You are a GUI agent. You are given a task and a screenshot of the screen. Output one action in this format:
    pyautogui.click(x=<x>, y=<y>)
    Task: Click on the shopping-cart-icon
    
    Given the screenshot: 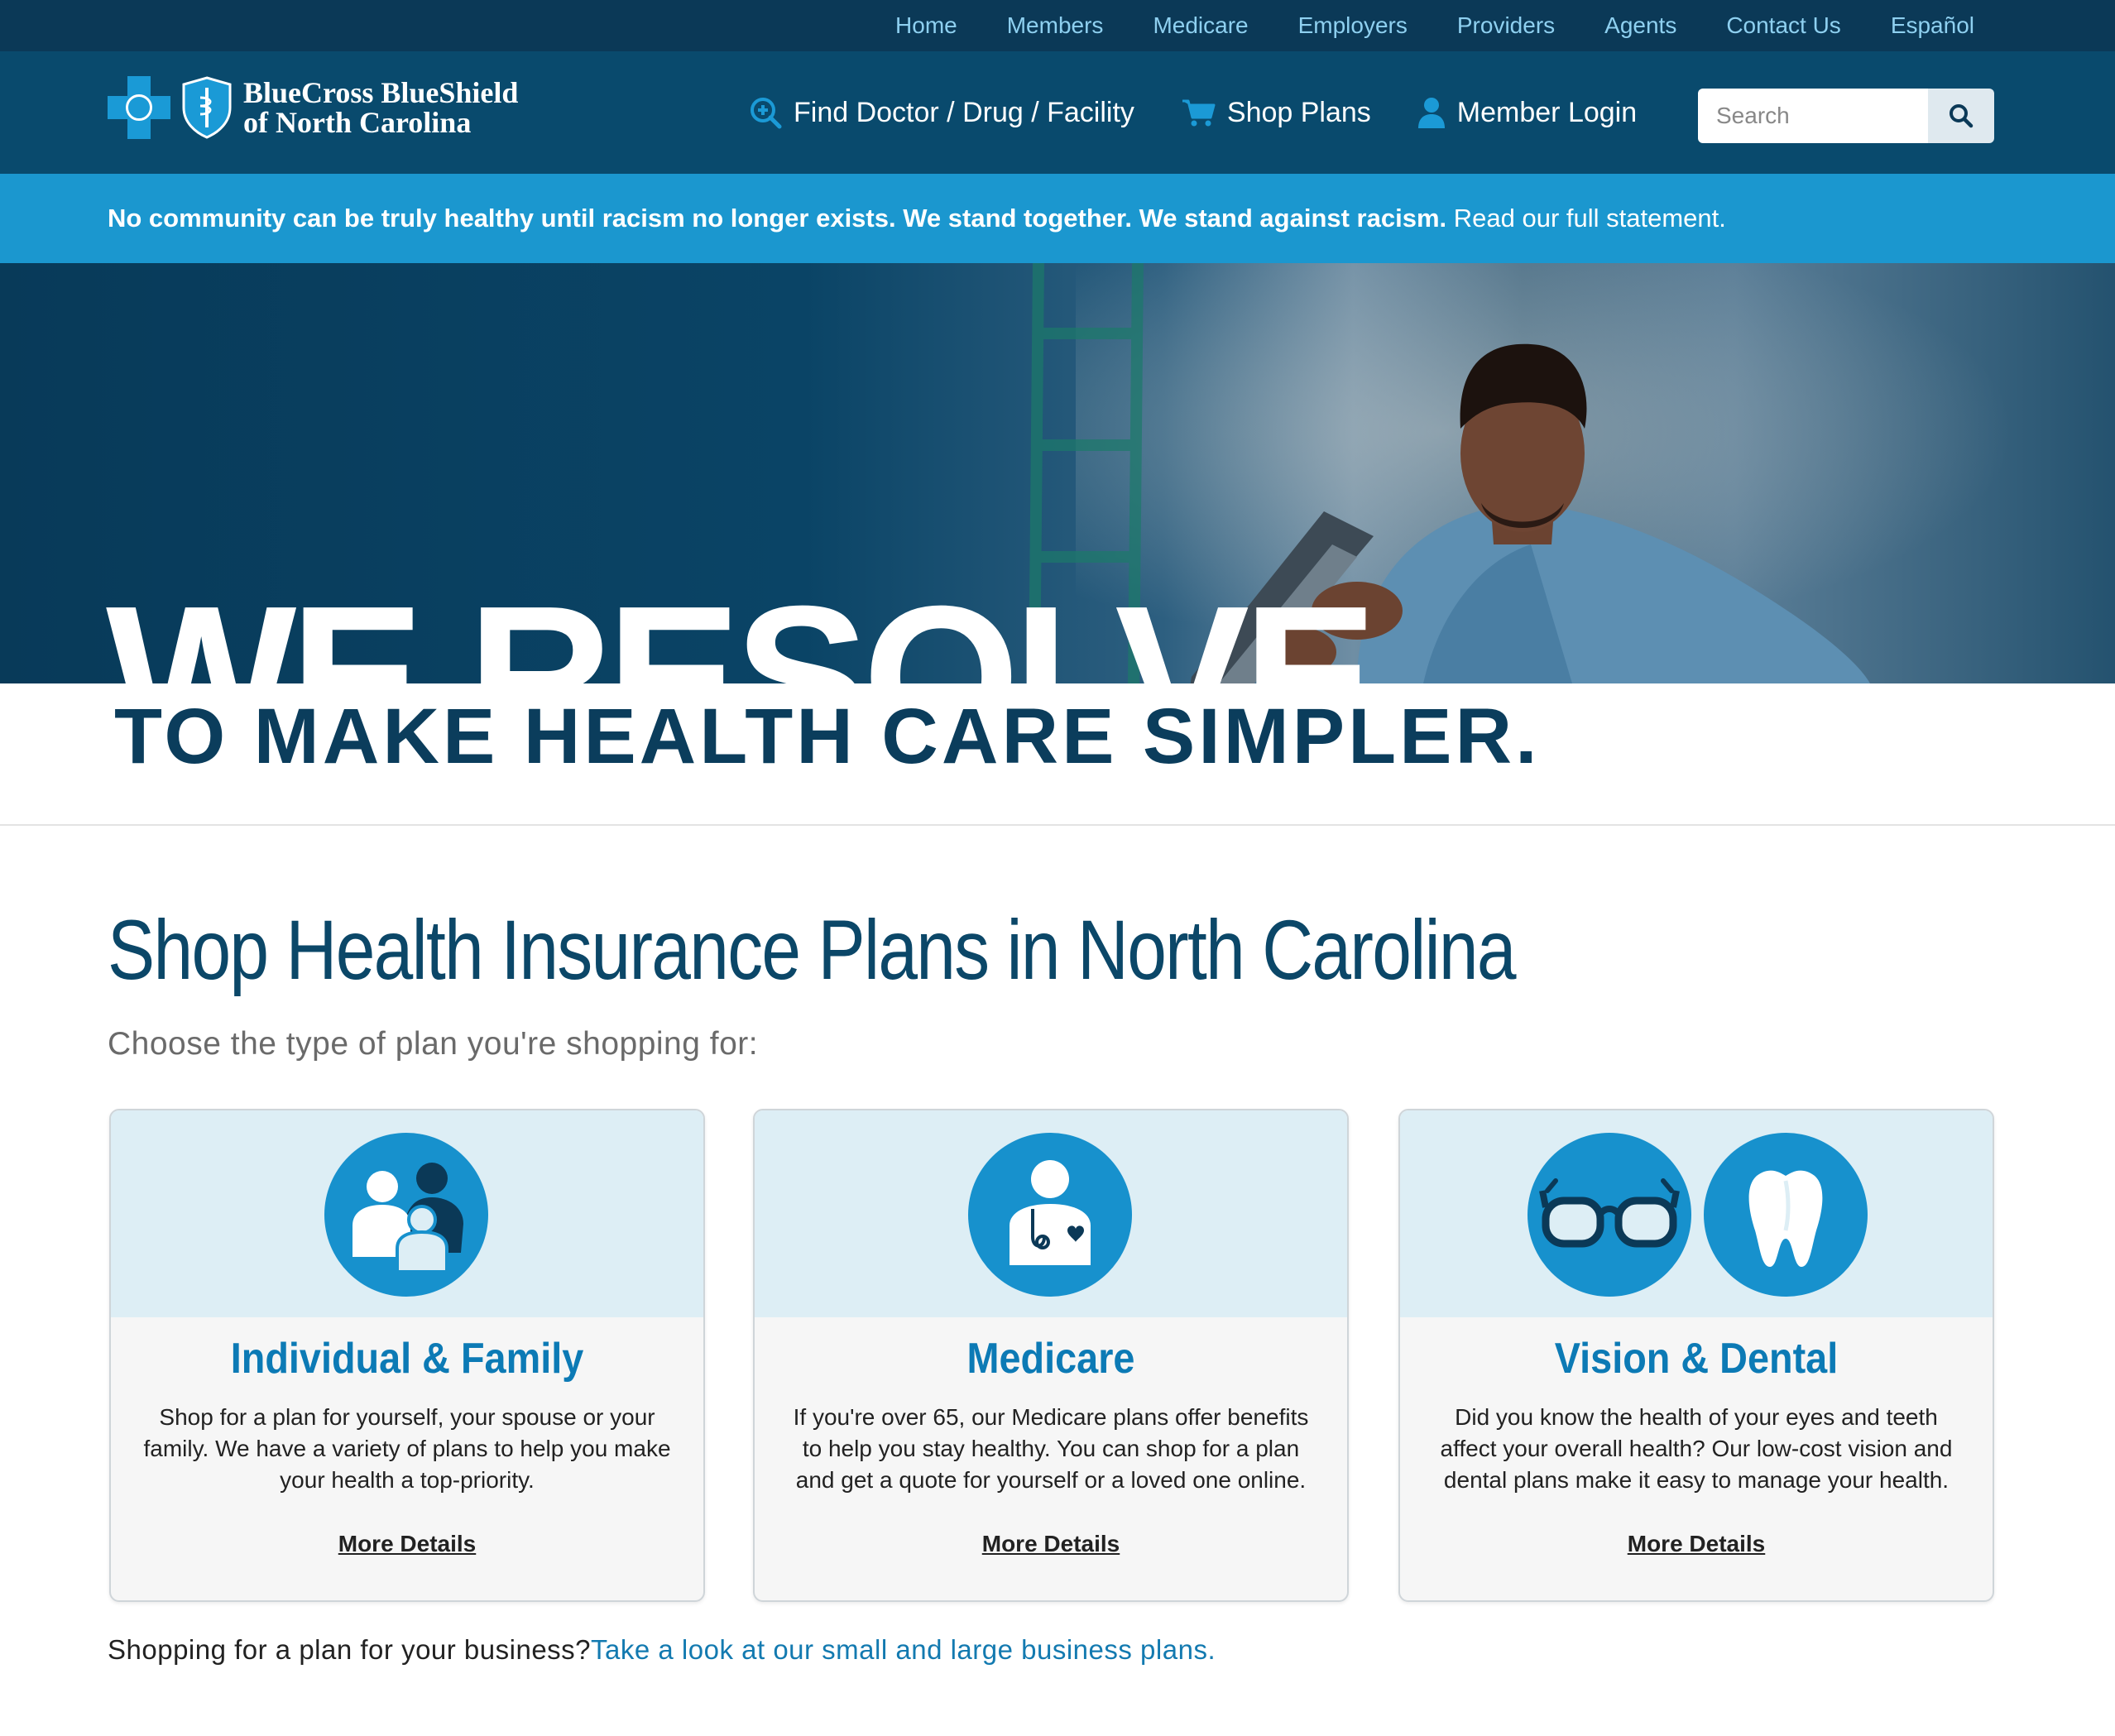 What is the action you would take?
    pyautogui.click(x=1199, y=113)
    